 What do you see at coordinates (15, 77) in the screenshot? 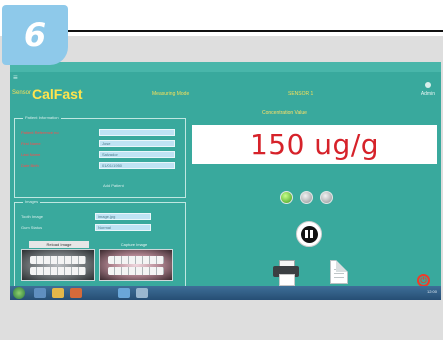
I see `menu-icon: ≡` at bounding box center [15, 77].